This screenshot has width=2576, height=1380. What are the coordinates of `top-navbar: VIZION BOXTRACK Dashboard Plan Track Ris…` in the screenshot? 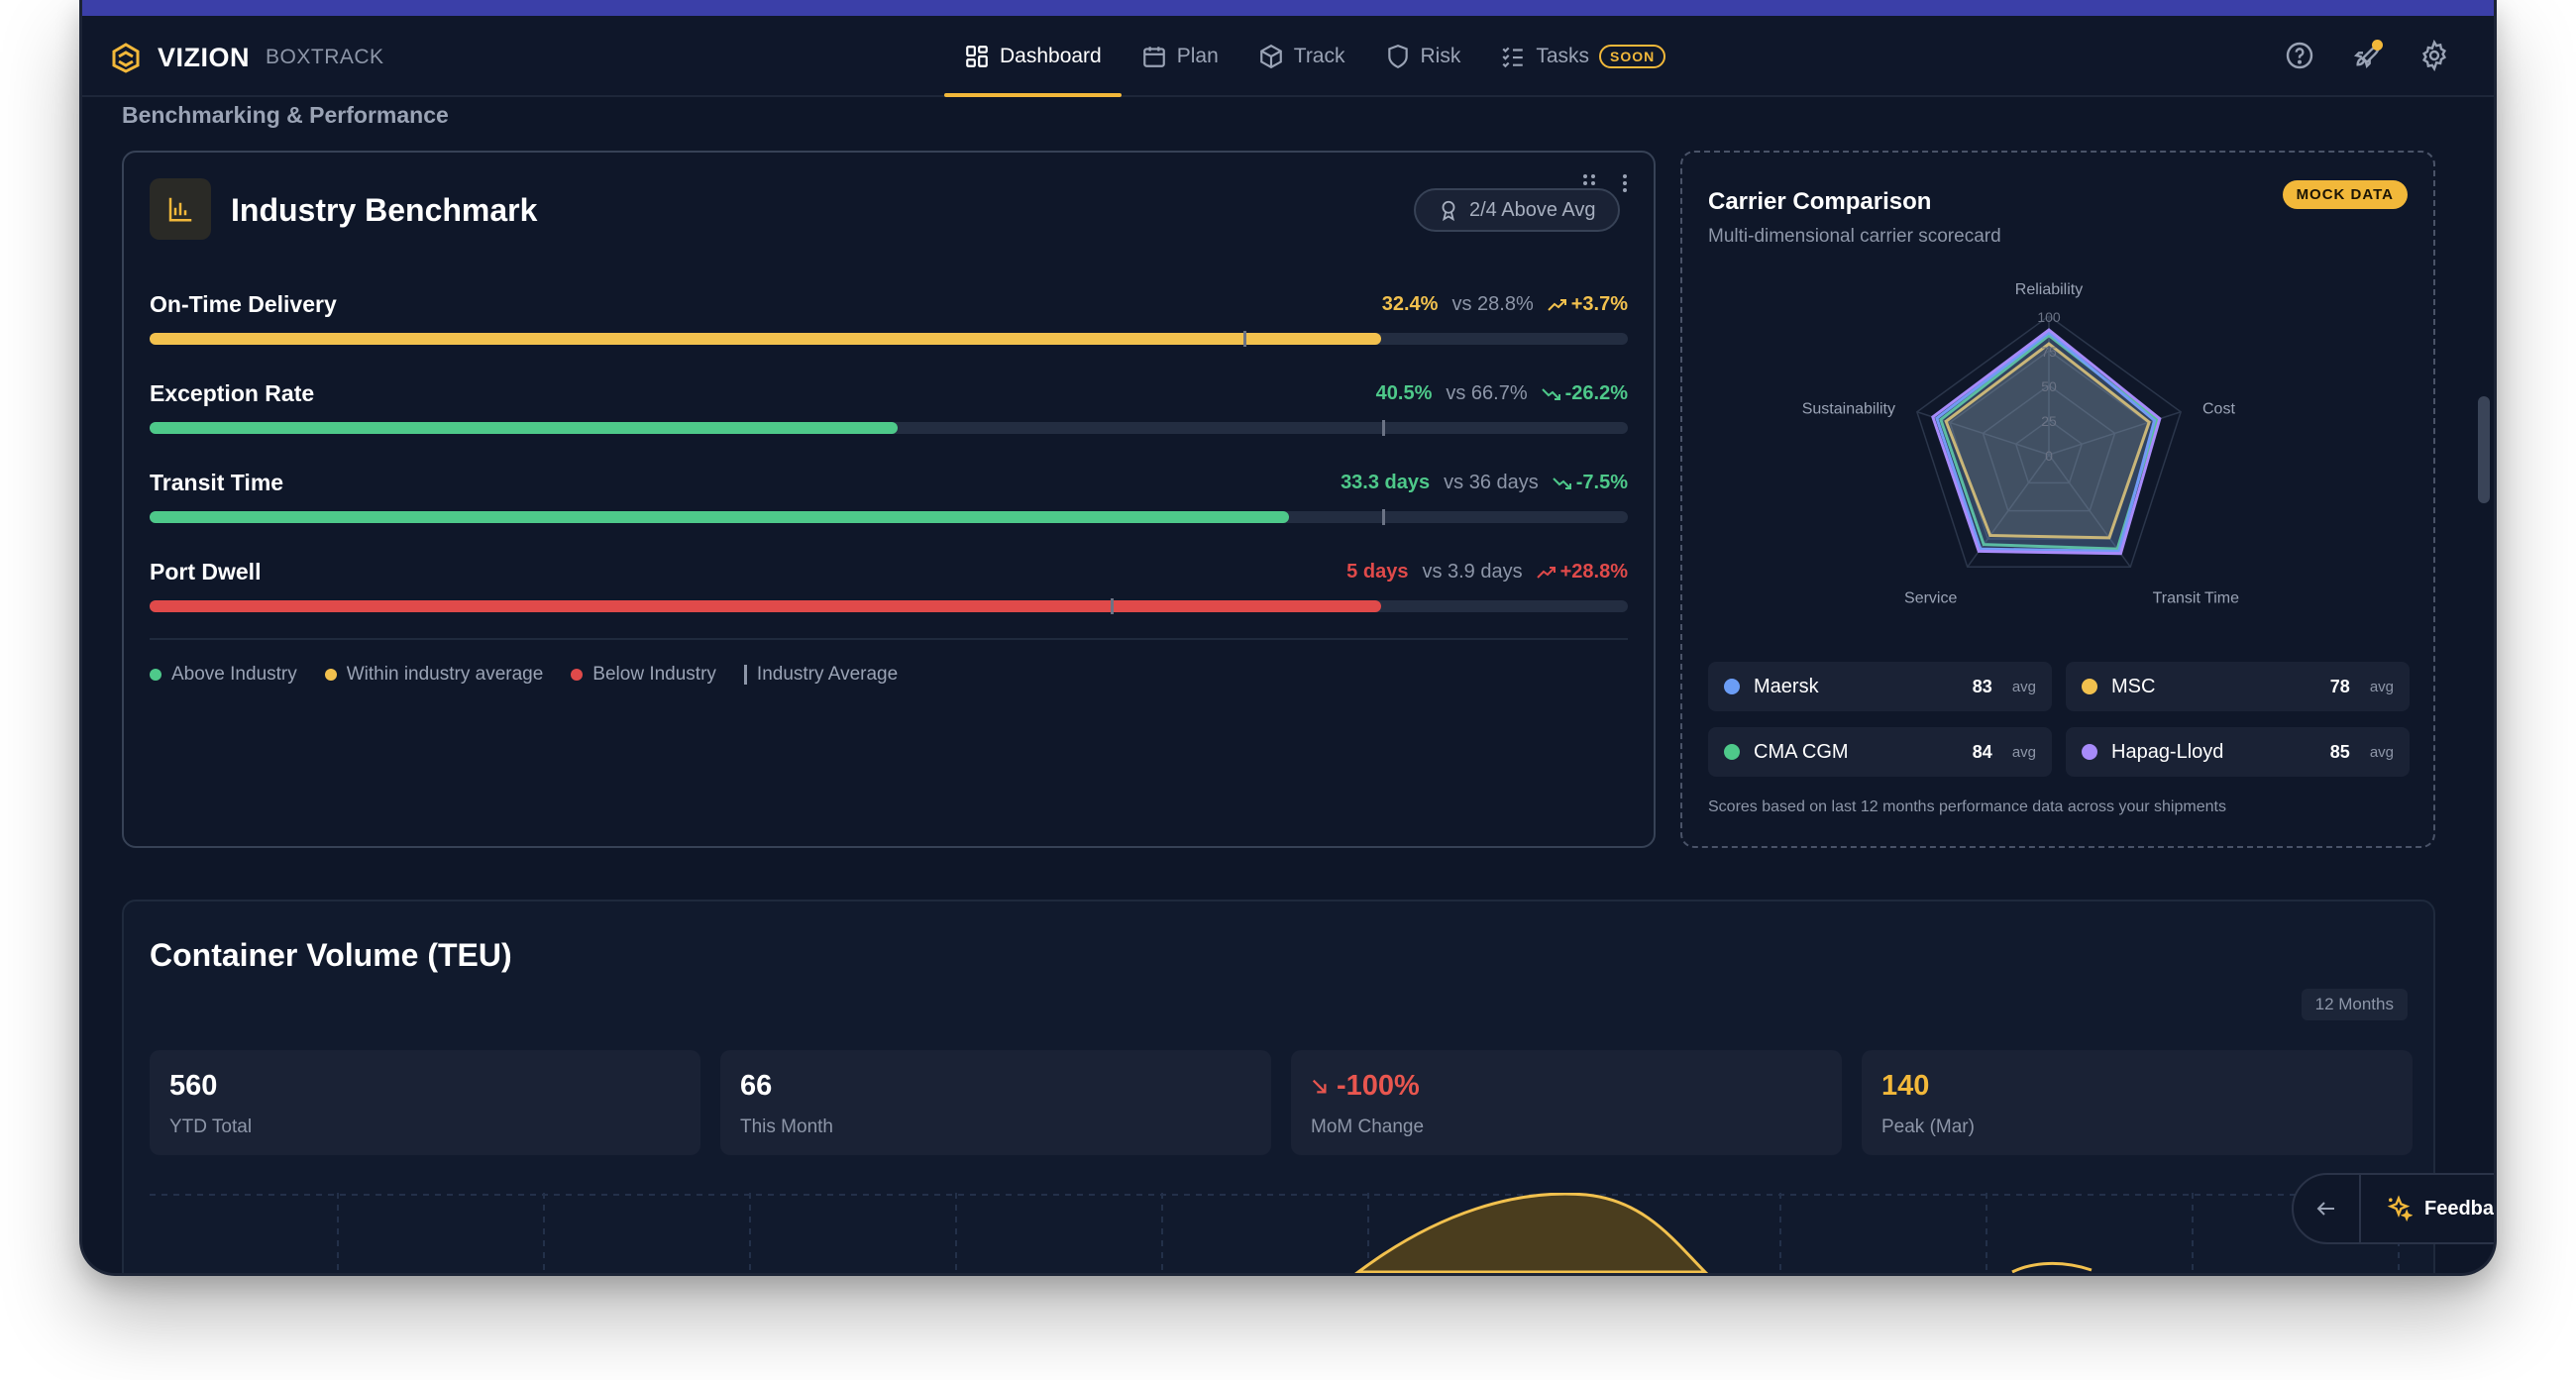 It's located at (1288, 56).